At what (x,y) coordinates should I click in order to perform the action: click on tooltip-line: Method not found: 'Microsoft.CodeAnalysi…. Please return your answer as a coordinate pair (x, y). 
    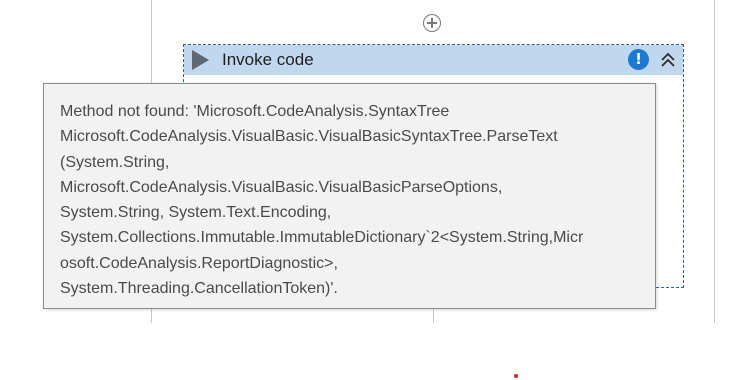
    Looking at the image, I should click on (255, 111).